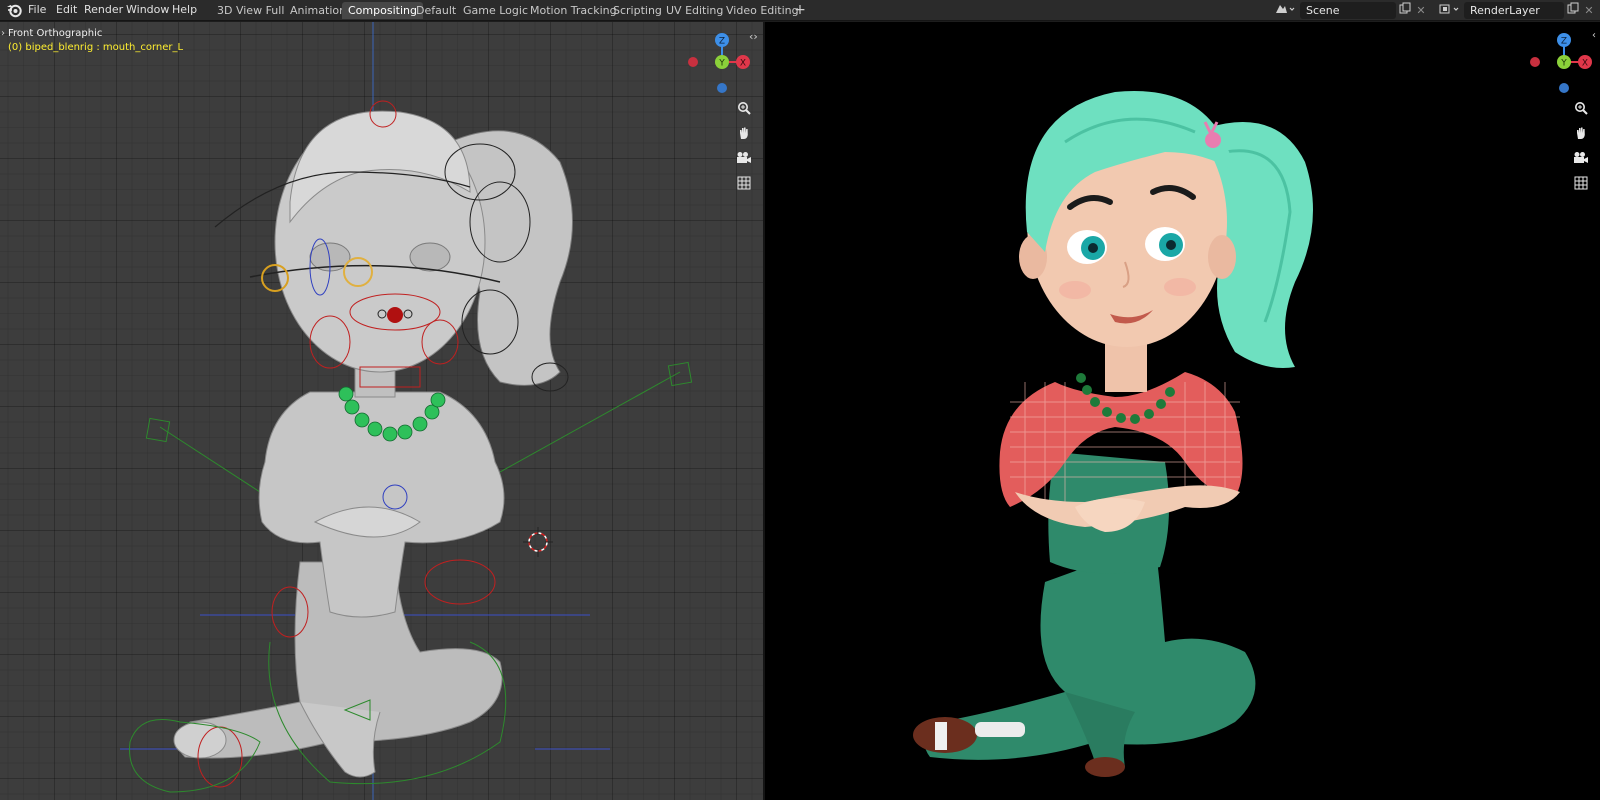  I want to click on render-layer-browse-icon, so click(1449, 10).